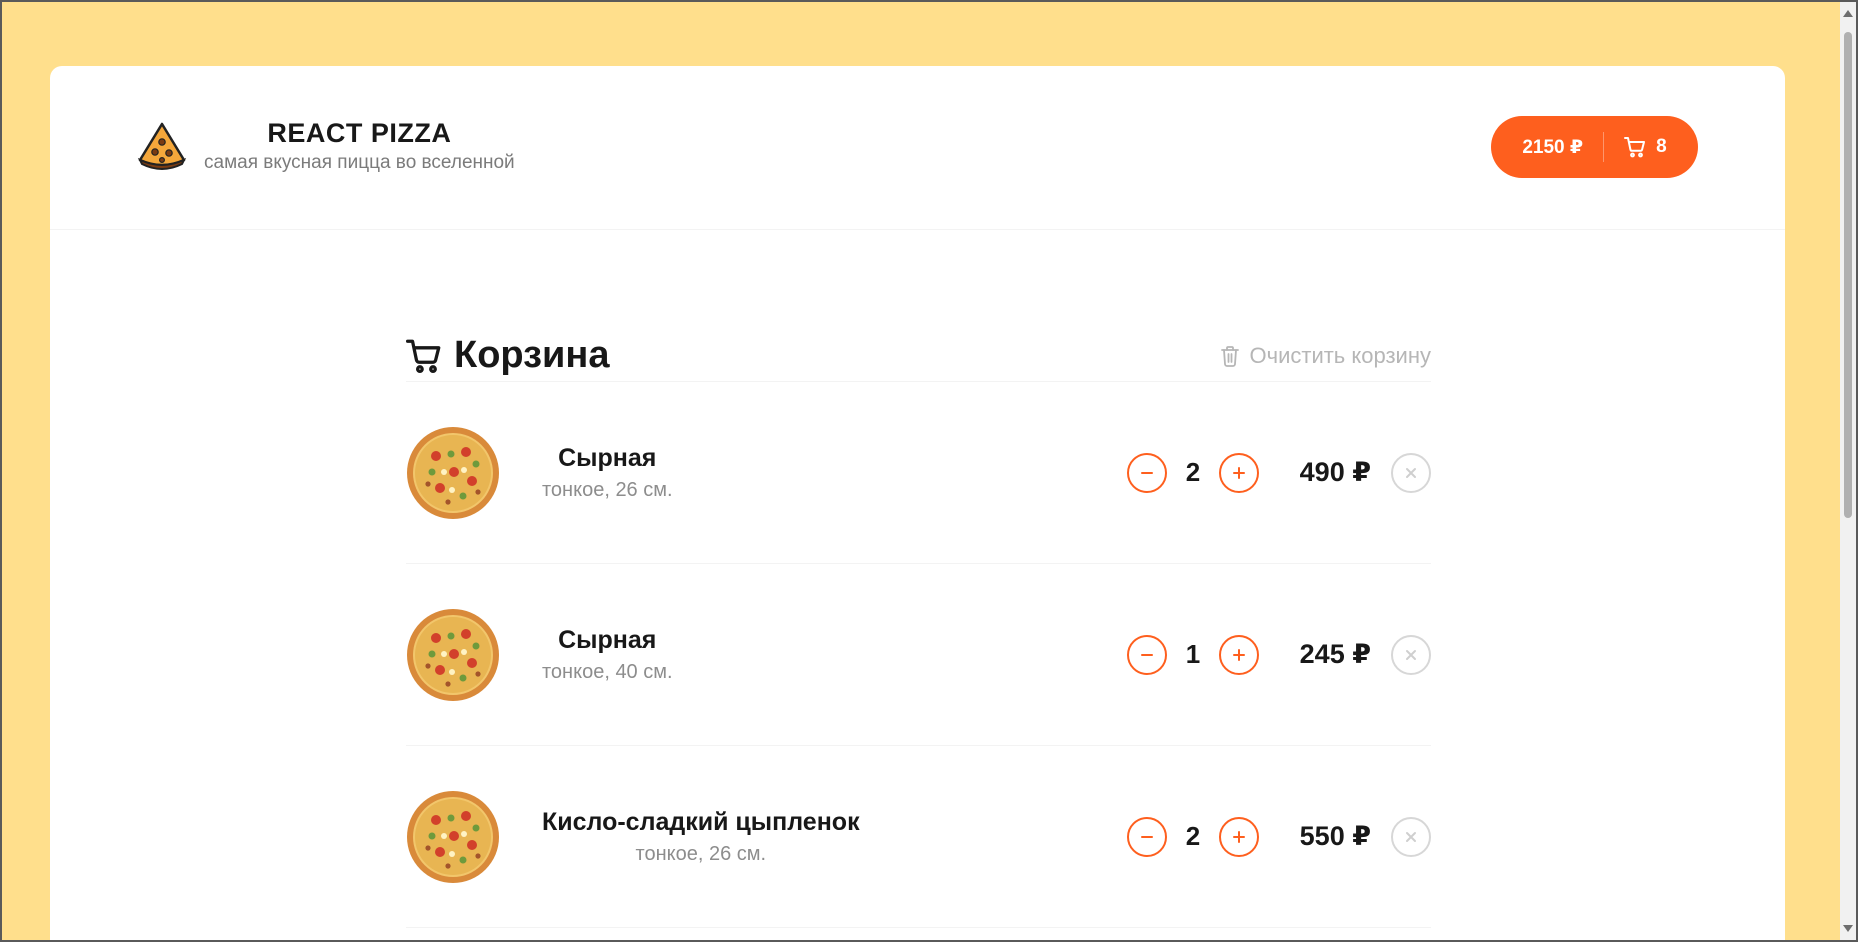 Image resolution: width=1858 pixels, height=942 pixels. I want to click on site-subtitle: самая вкусная пицца во вселенной, so click(359, 162).